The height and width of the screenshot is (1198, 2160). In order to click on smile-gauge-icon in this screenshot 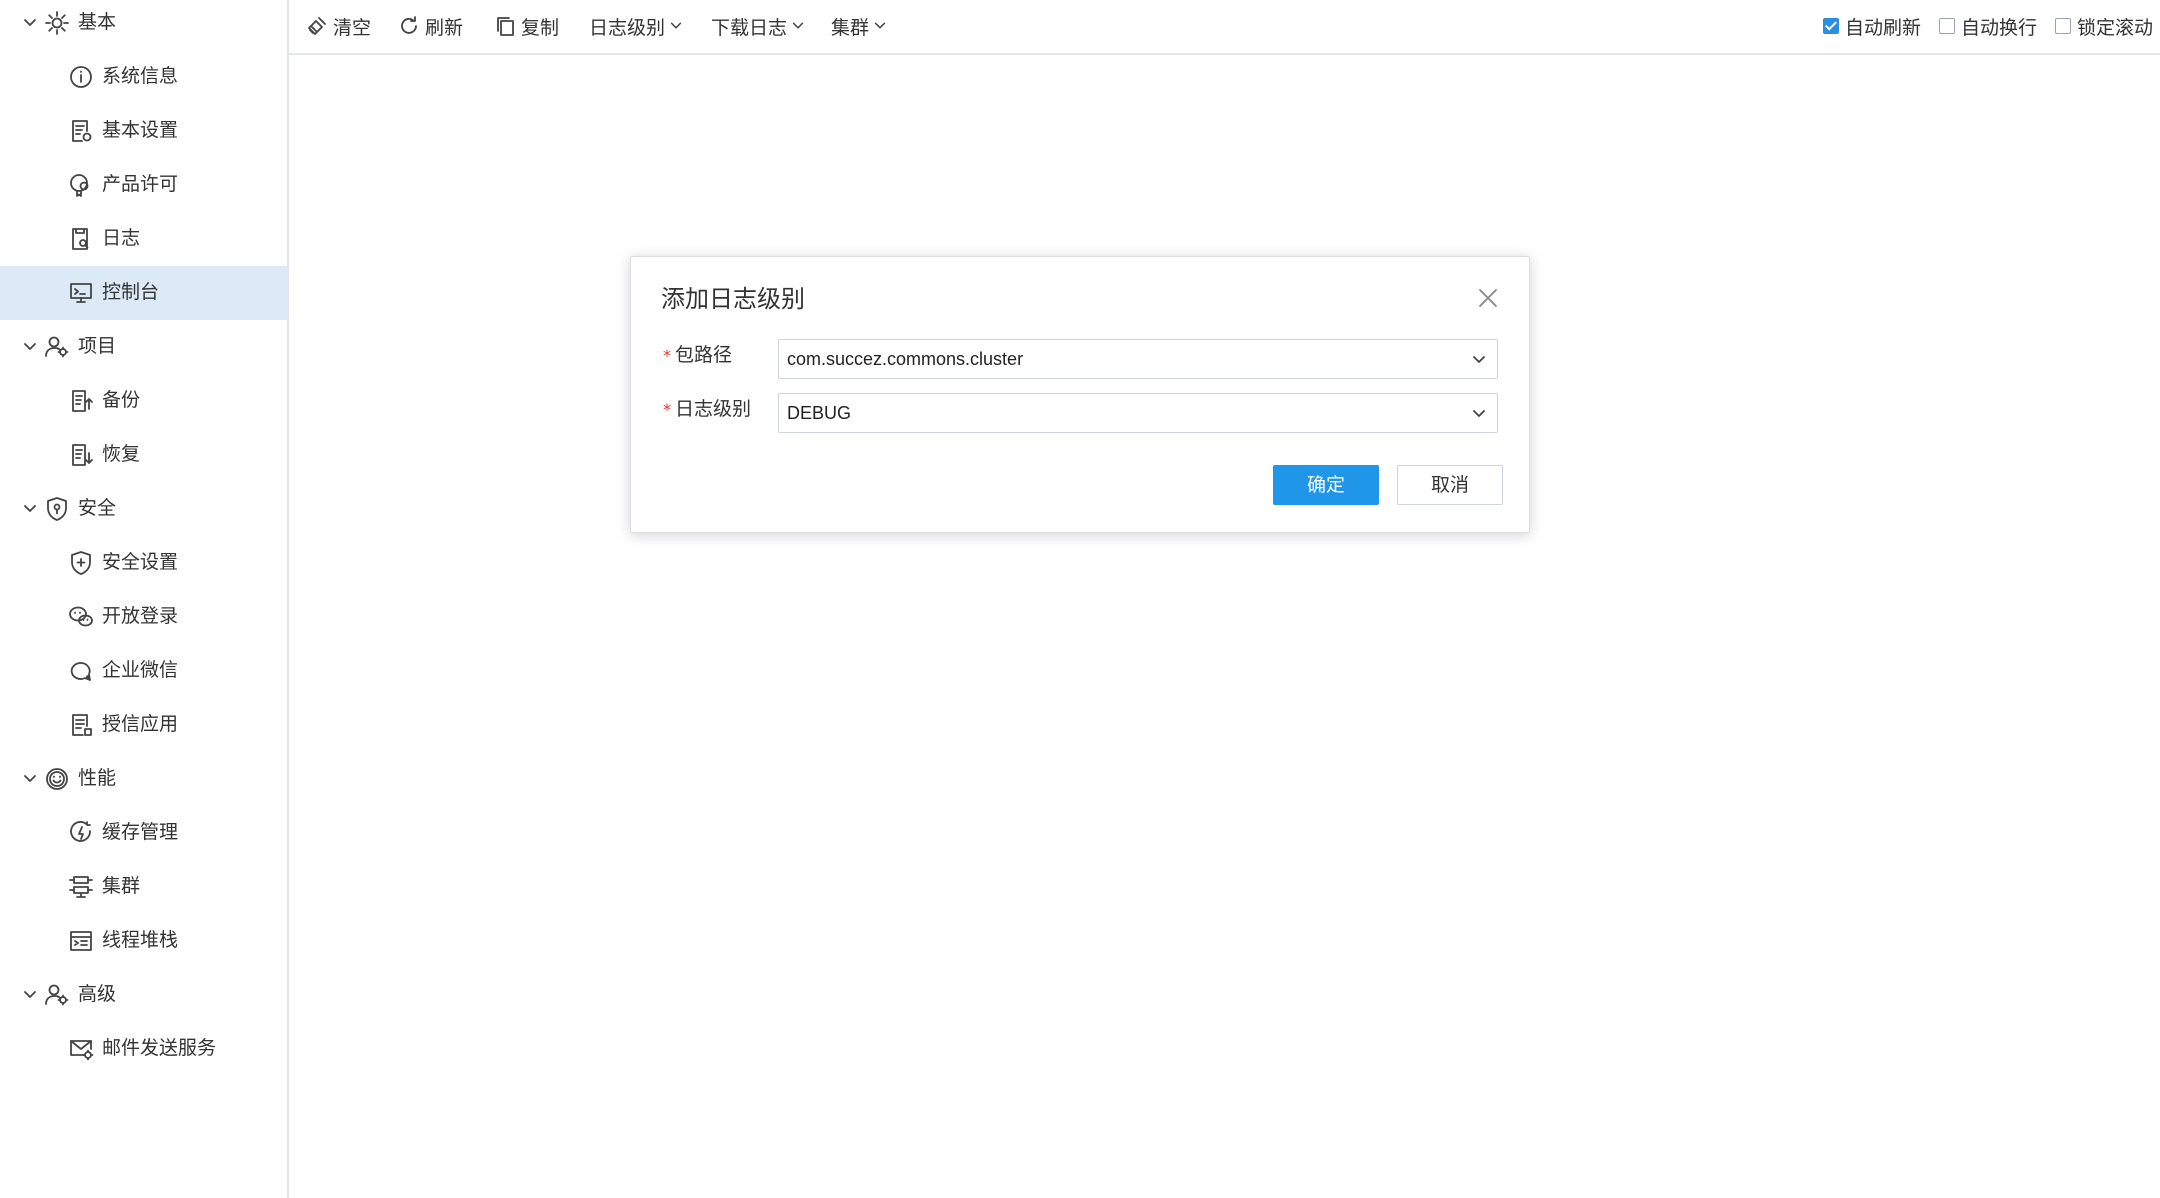, I will do `click(57, 779)`.